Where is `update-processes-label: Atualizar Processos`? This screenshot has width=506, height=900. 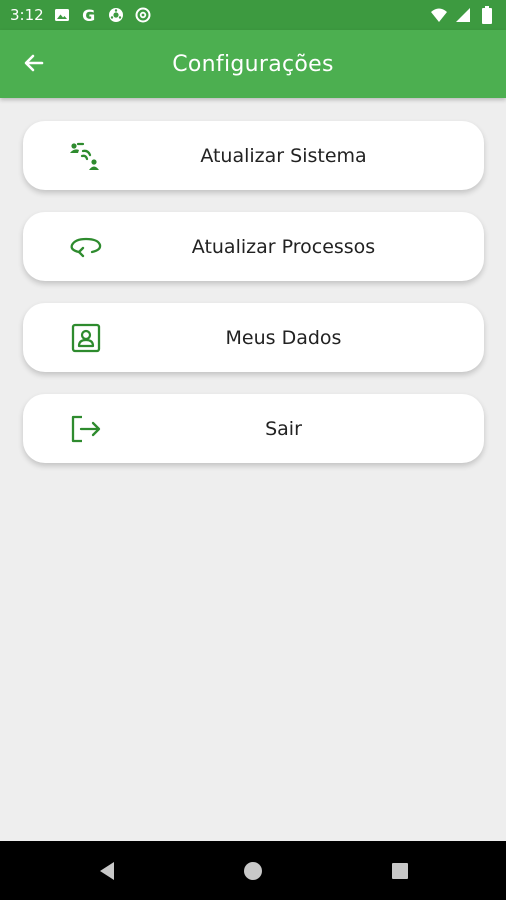 update-processes-label: Atualizar Processos is located at coordinates (283, 246).